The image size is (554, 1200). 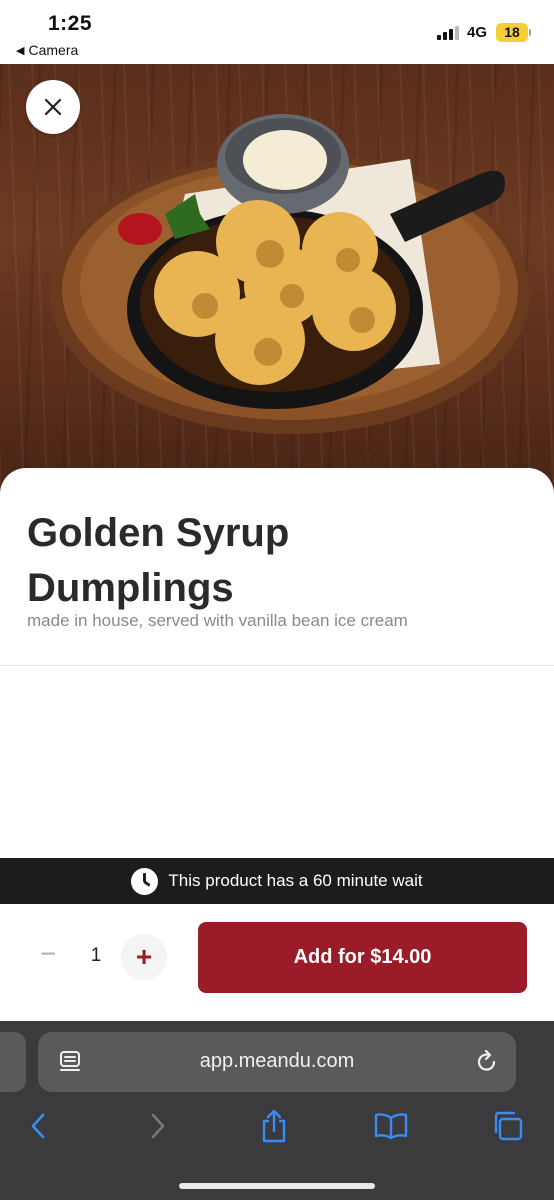 What do you see at coordinates (158, 560) in the screenshot?
I see `product-title: Golden Syrup Dumplings` at bounding box center [158, 560].